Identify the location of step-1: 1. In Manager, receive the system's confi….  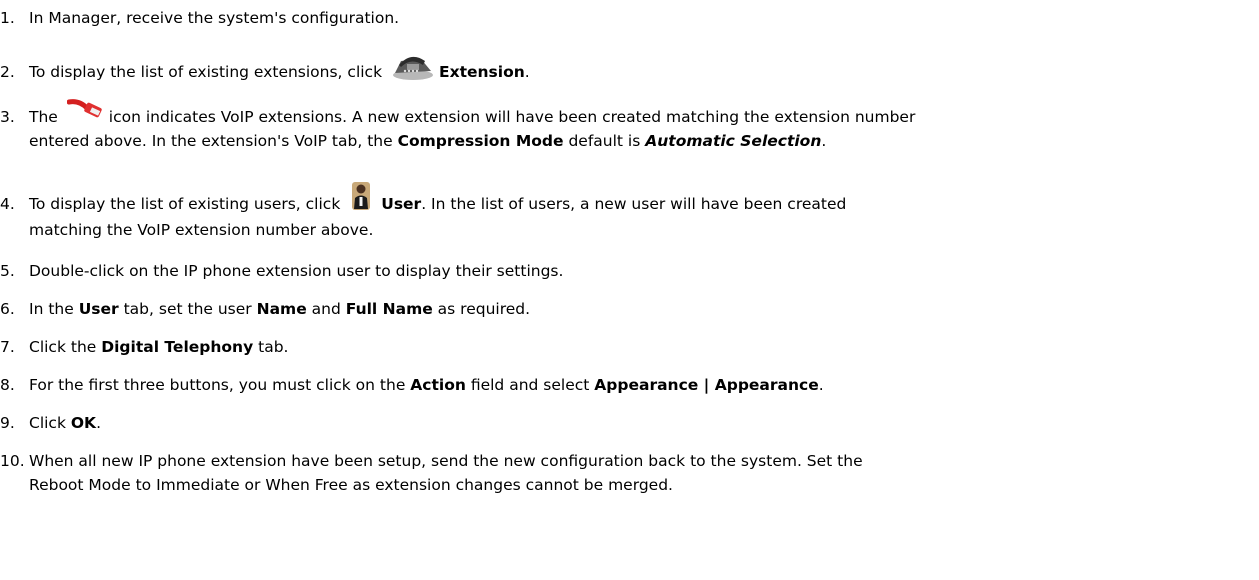
(627, 18).